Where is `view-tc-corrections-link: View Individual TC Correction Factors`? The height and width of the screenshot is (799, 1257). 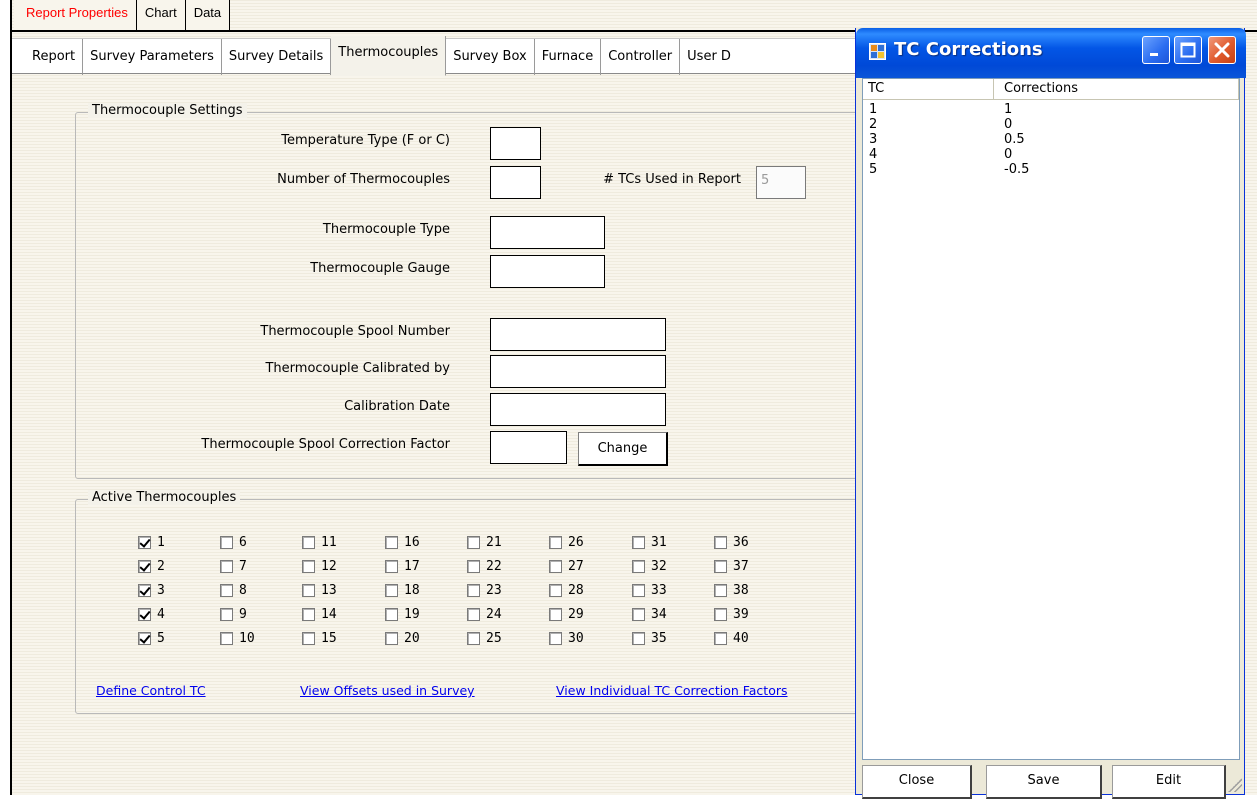 view-tc-corrections-link: View Individual TC Correction Factors is located at coordinates (672, 690).